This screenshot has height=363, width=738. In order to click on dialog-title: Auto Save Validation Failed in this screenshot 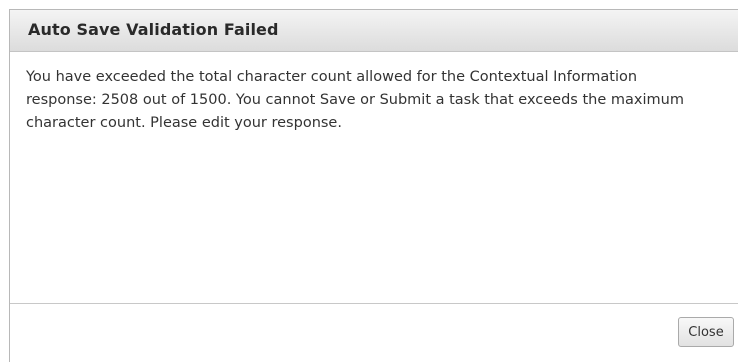, I will do `click(153, 29)`.